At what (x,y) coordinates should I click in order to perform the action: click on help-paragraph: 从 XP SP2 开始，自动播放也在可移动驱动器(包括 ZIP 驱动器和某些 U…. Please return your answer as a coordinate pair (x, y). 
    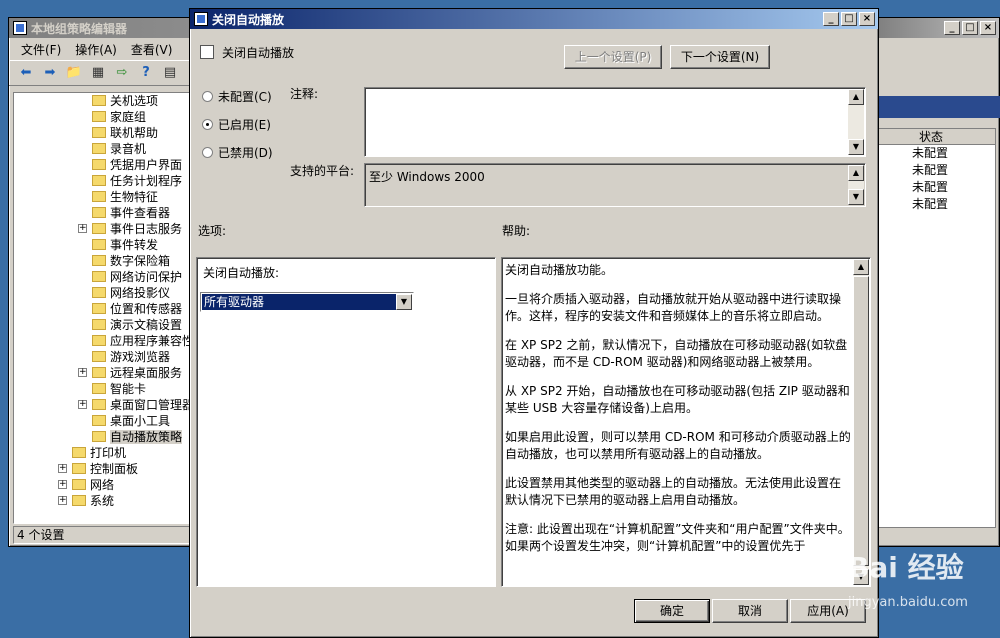
    Looking at the image, I should click on (677, 399).